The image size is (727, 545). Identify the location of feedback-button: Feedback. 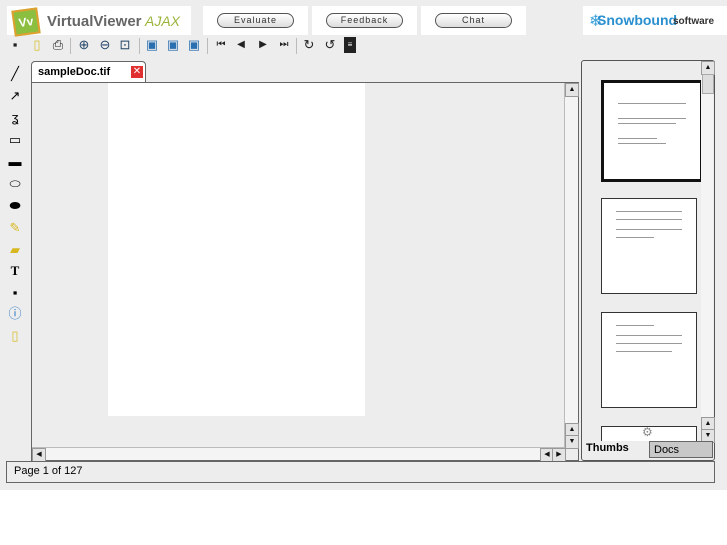
(364, 20).